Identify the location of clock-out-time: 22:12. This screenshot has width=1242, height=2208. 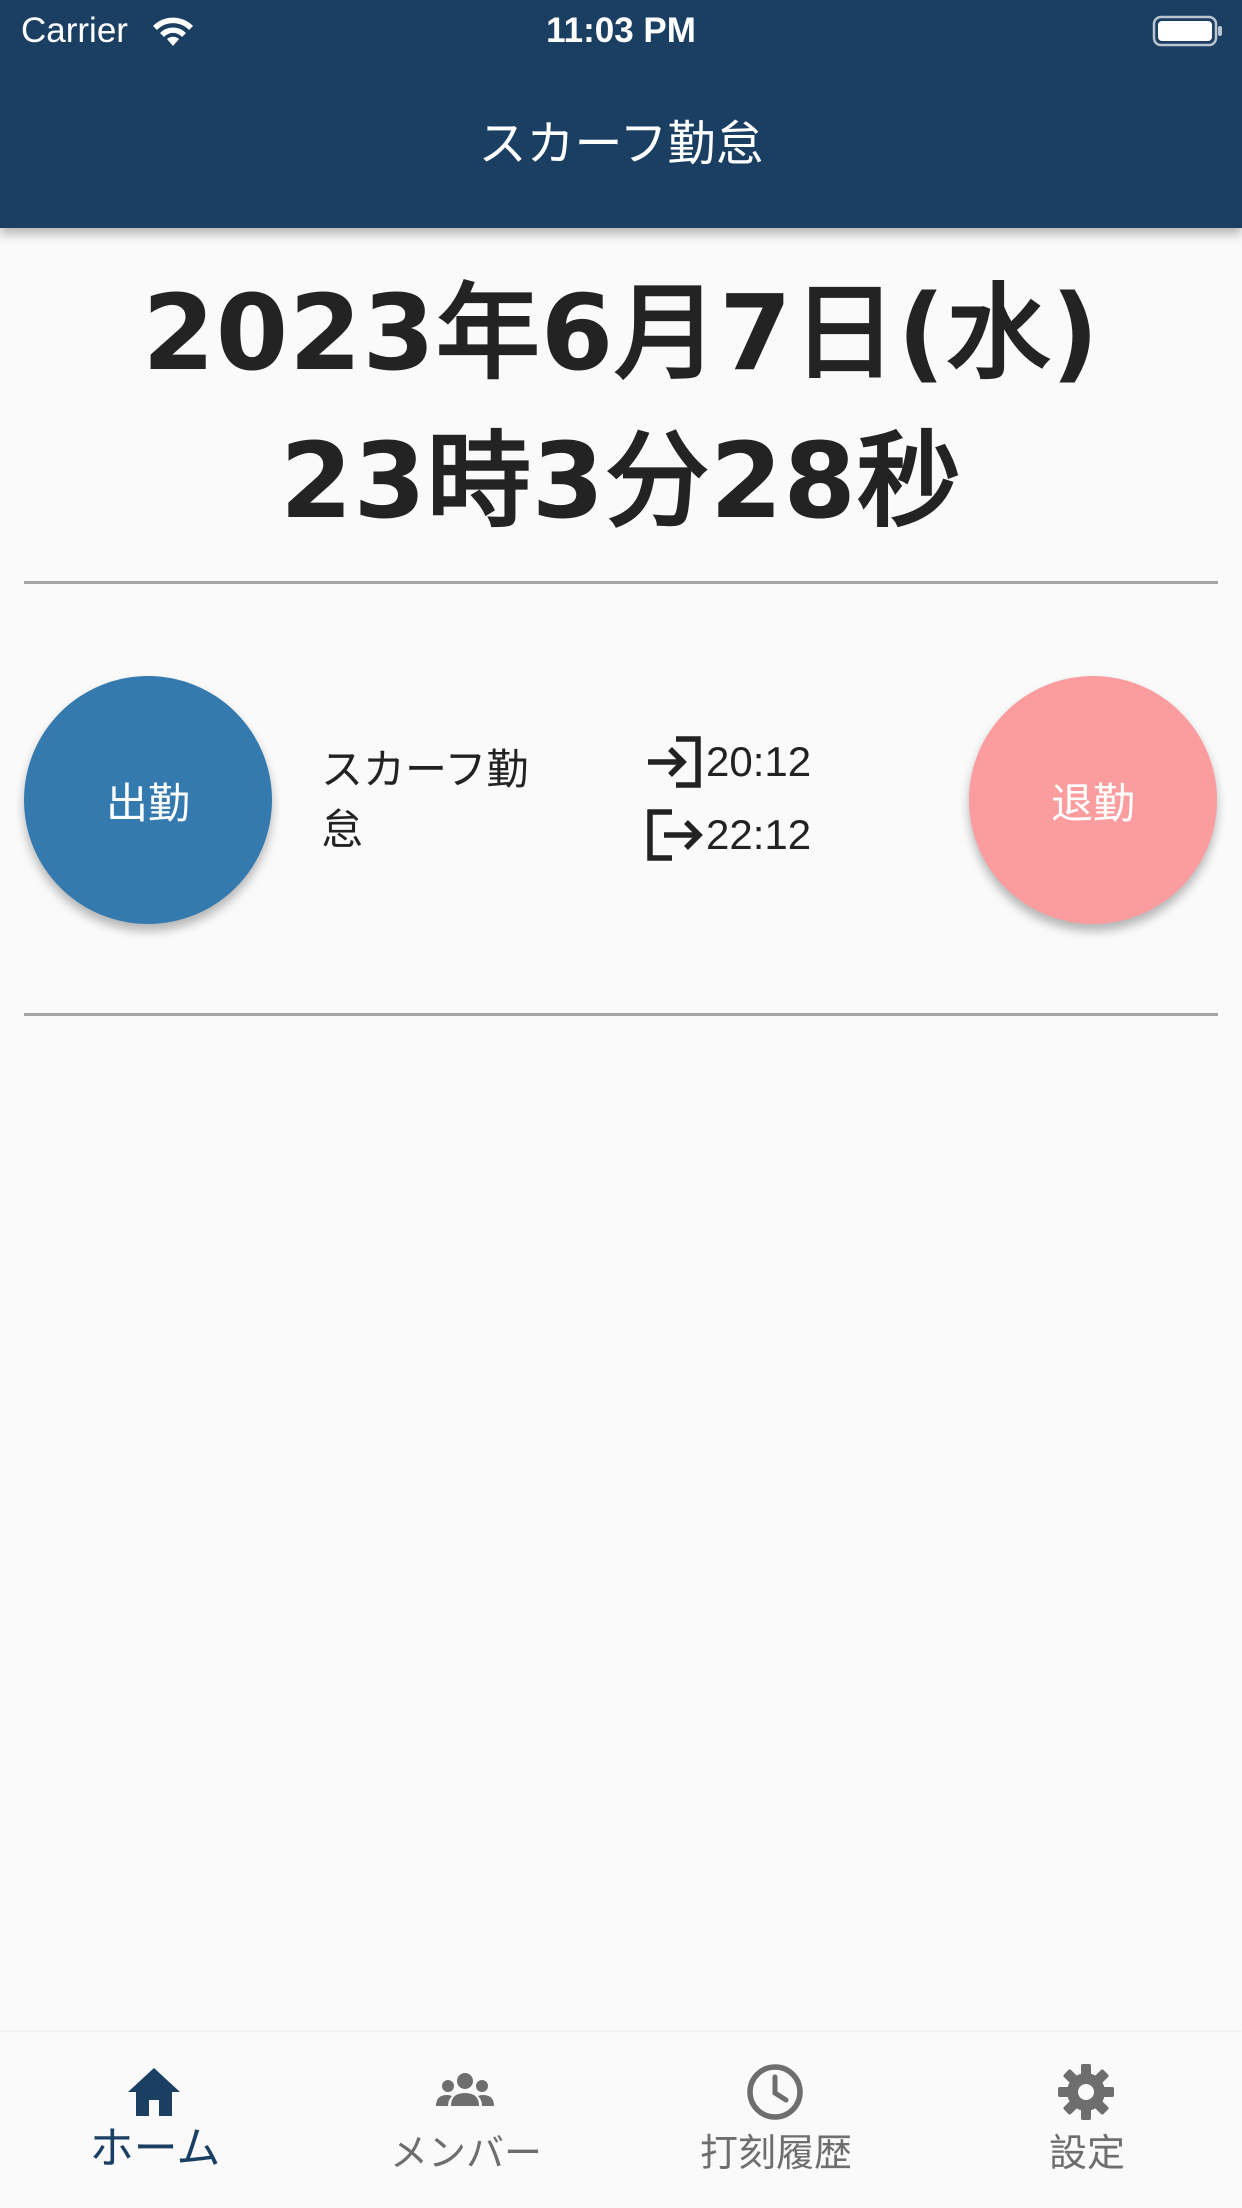
(759, 834).